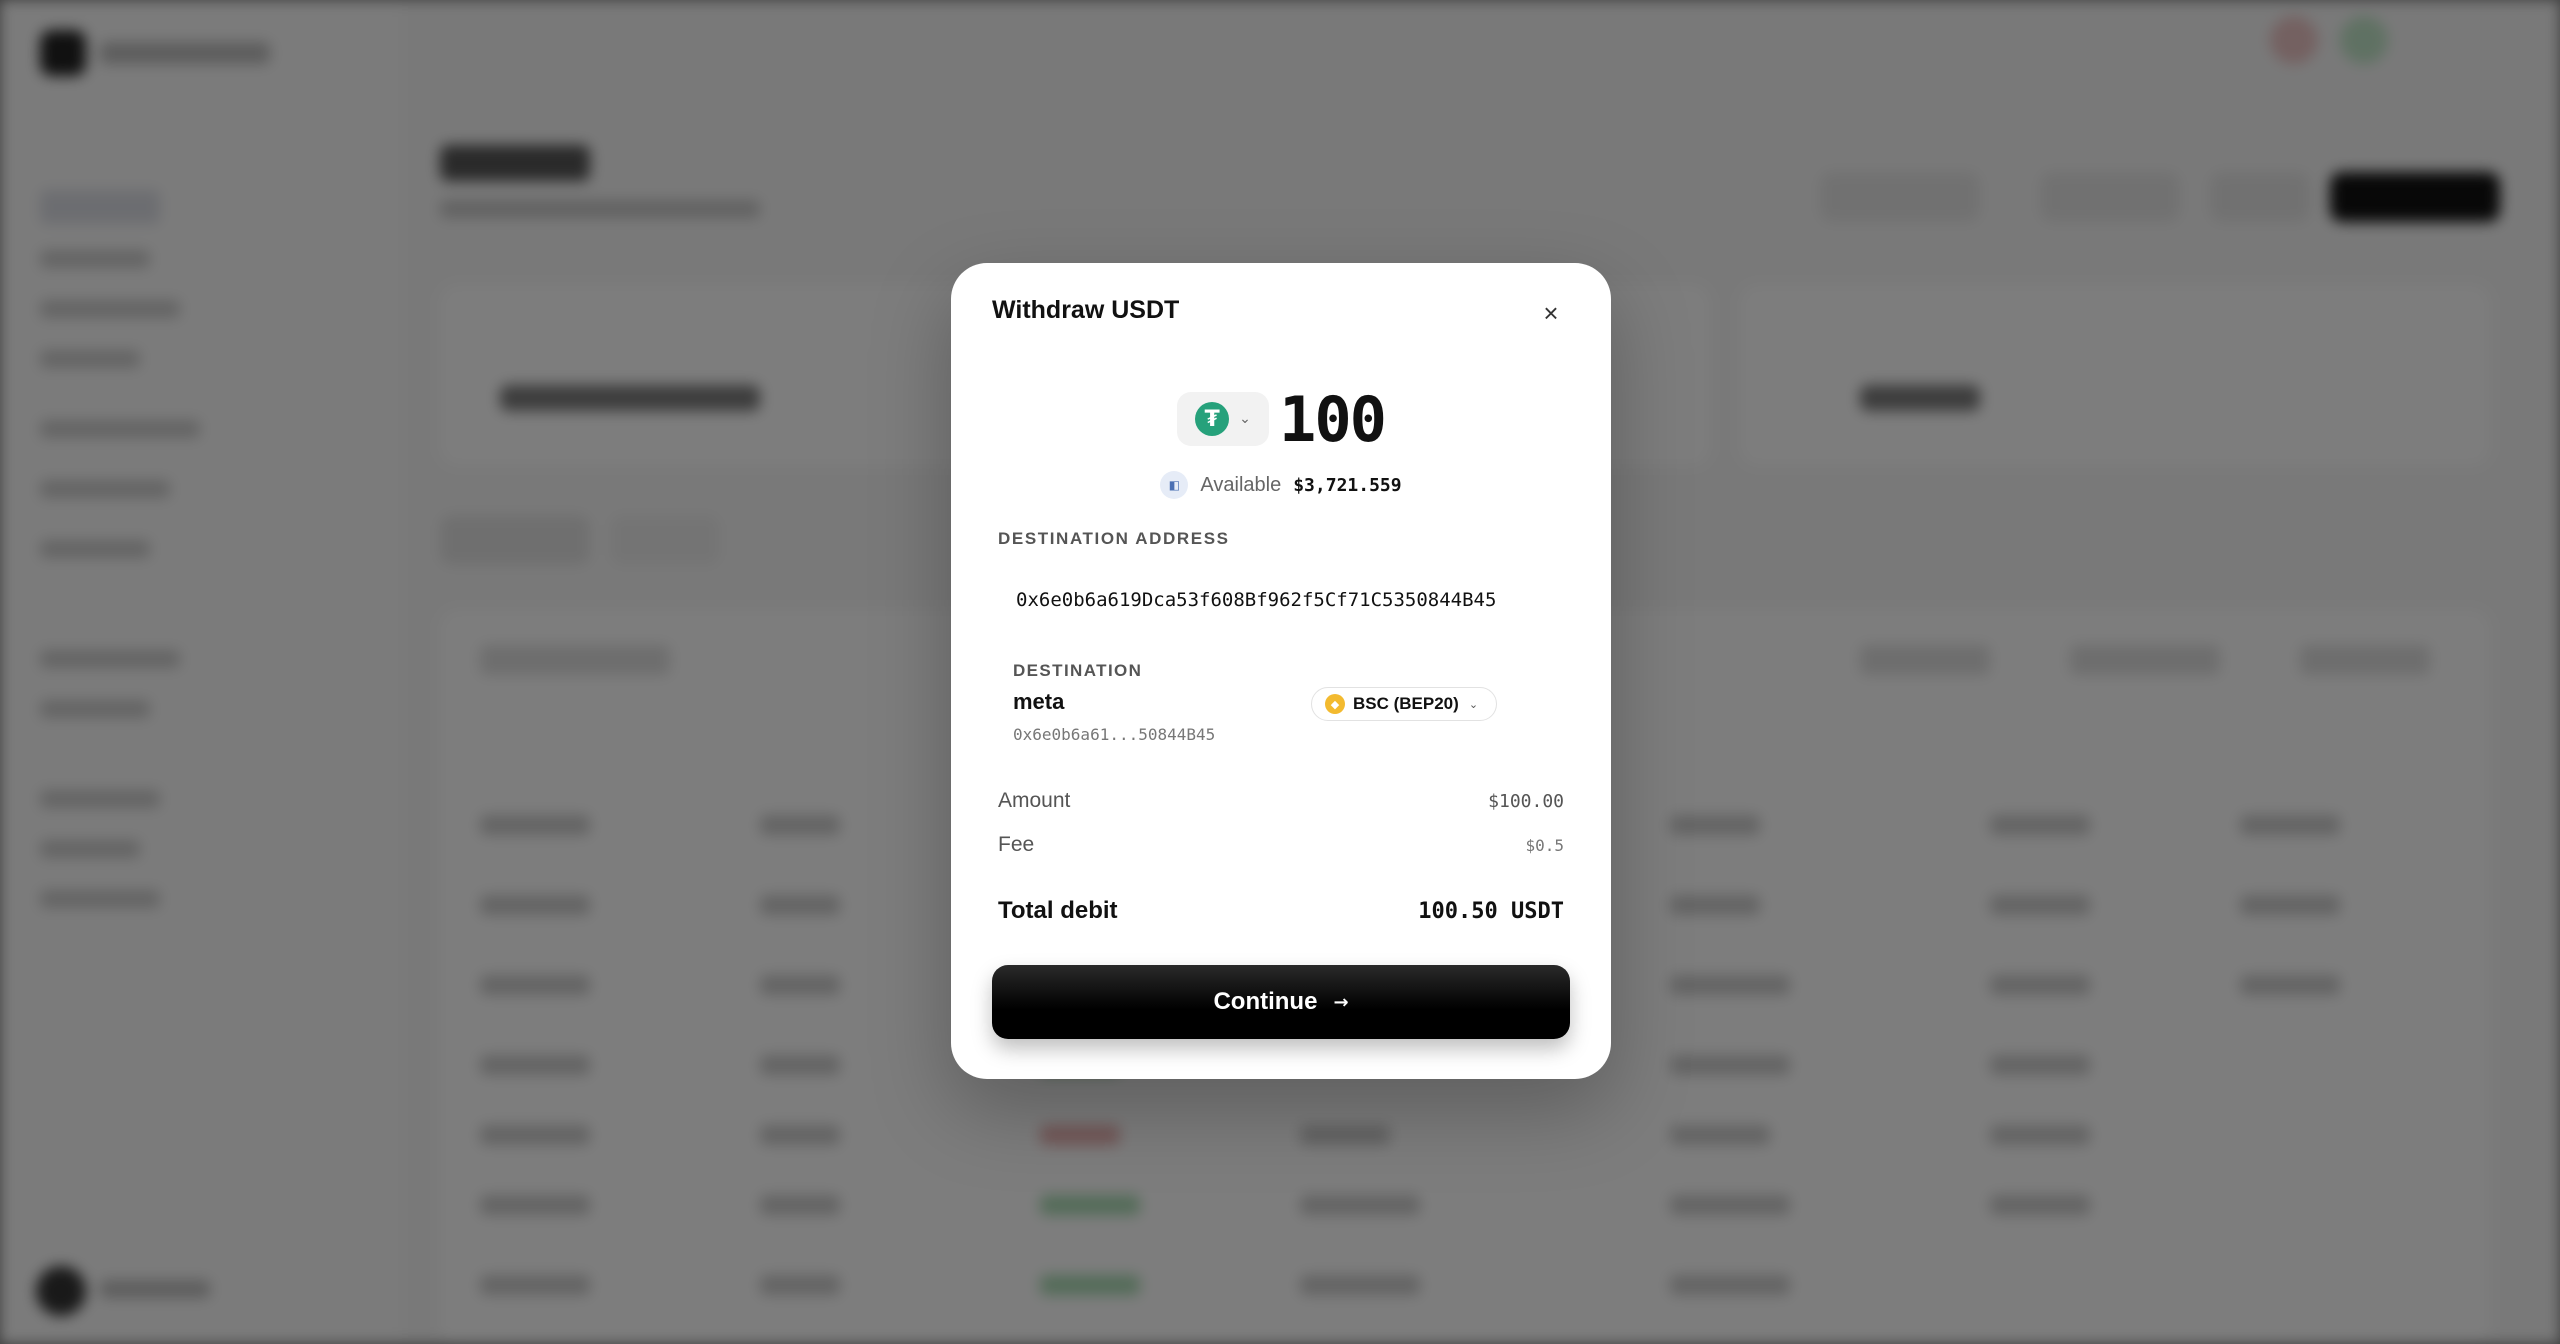 This screenshot has width=2560, height=1344. I want to click on total-debit-label: Total debit, so click(1058, 910).